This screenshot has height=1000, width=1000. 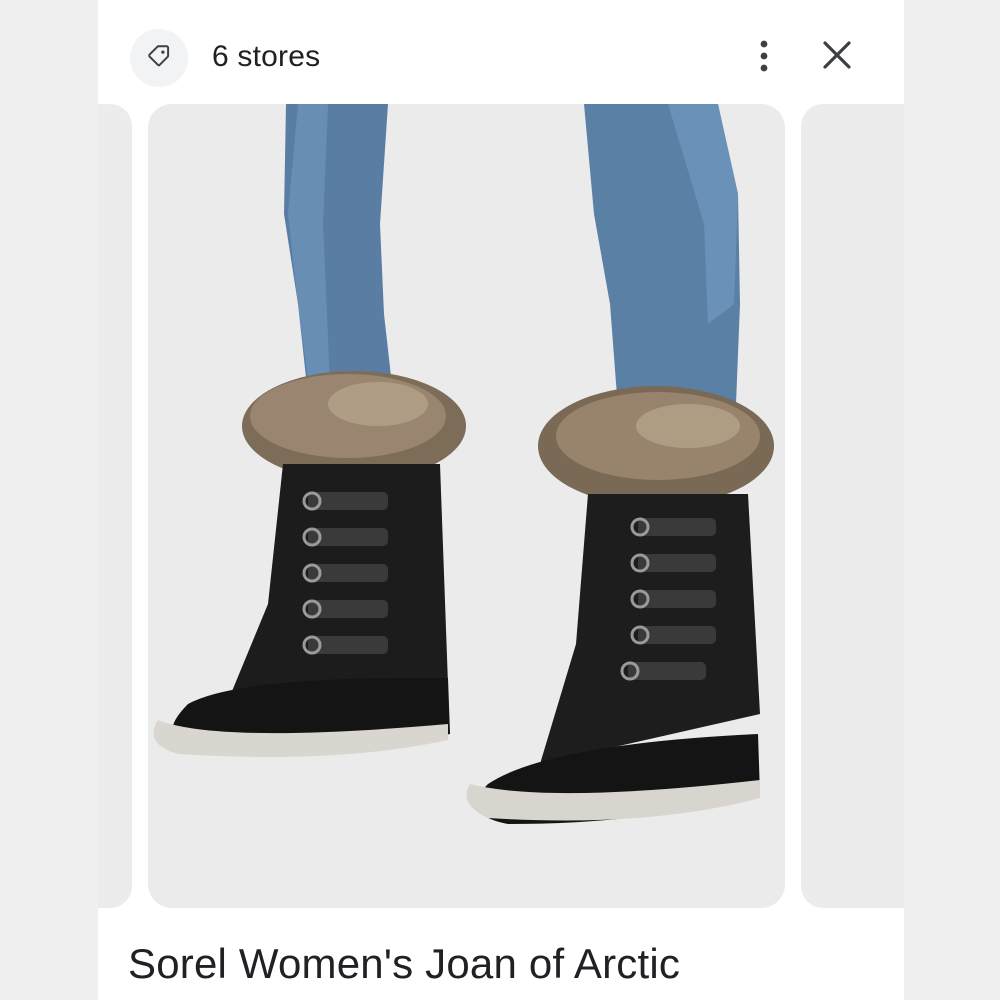 I want to click on close-button, so click(x=837, y=57).